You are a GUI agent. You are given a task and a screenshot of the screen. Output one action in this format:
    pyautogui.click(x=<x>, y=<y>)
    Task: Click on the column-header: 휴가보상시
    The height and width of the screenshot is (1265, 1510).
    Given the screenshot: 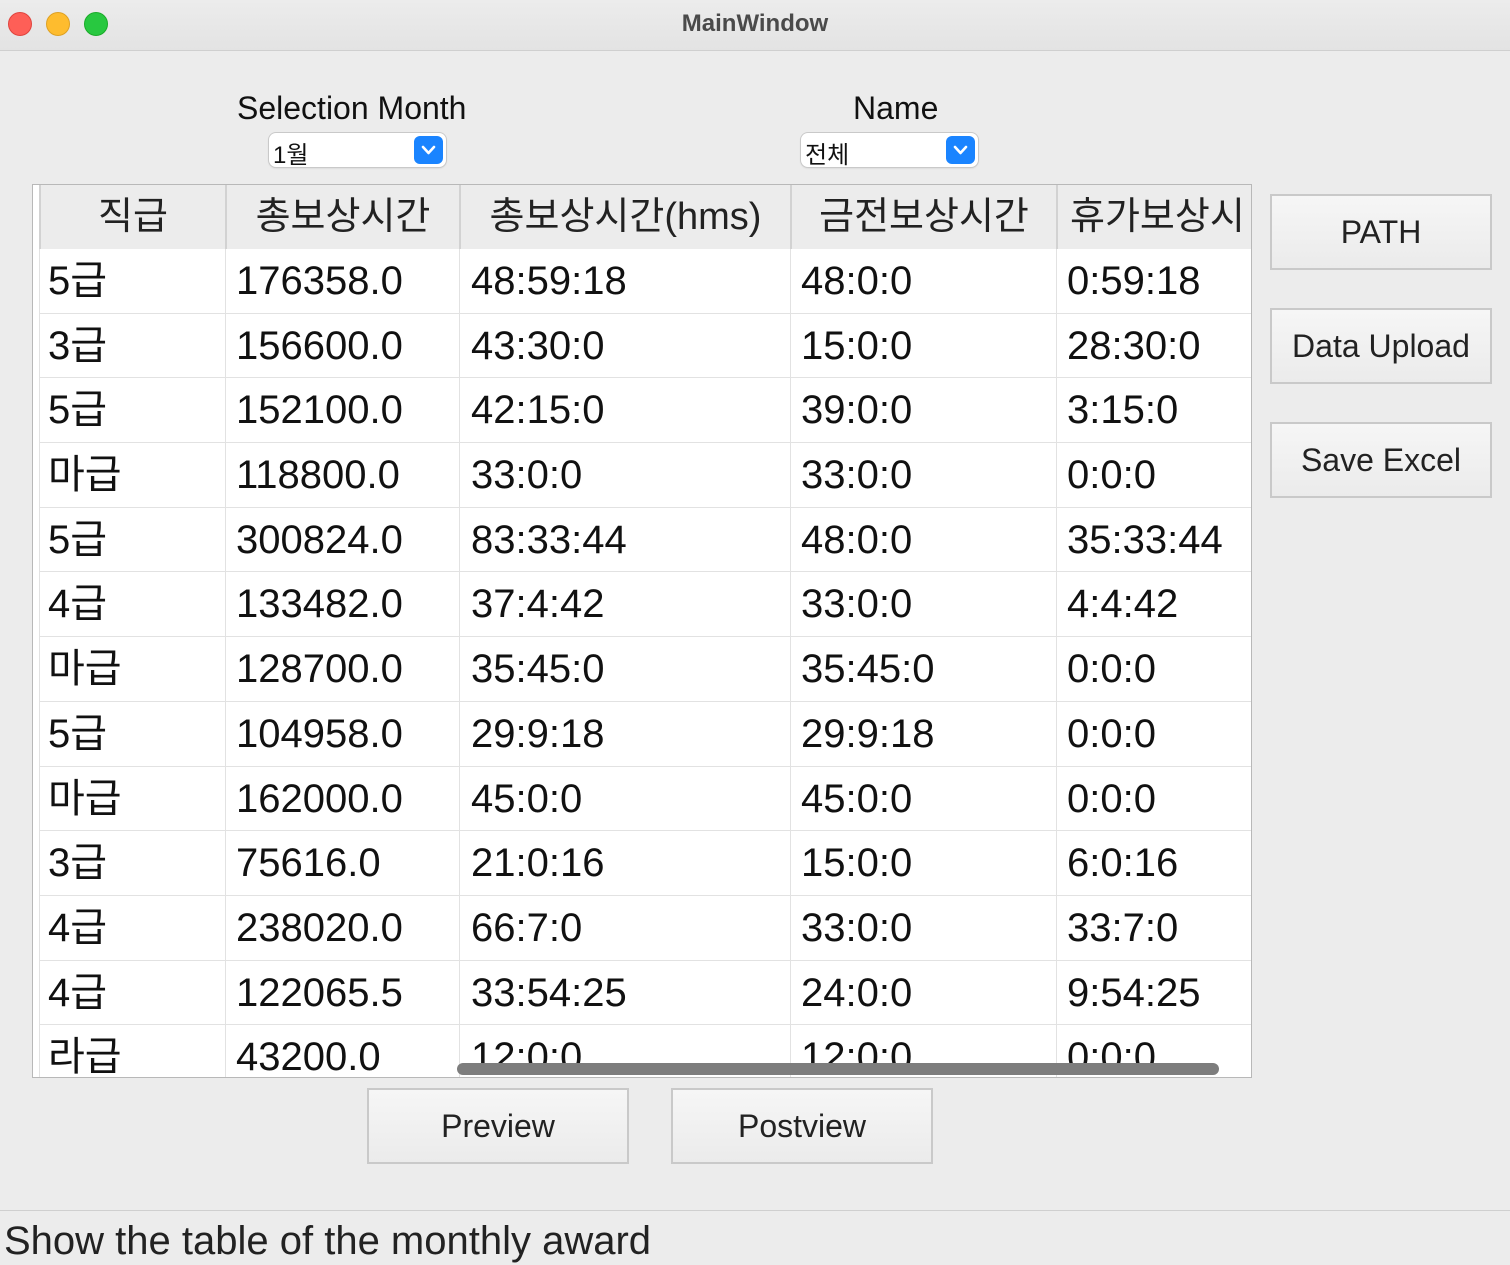 What is the action you would take?
    pyautogui.click(x=1153, y=217)
    